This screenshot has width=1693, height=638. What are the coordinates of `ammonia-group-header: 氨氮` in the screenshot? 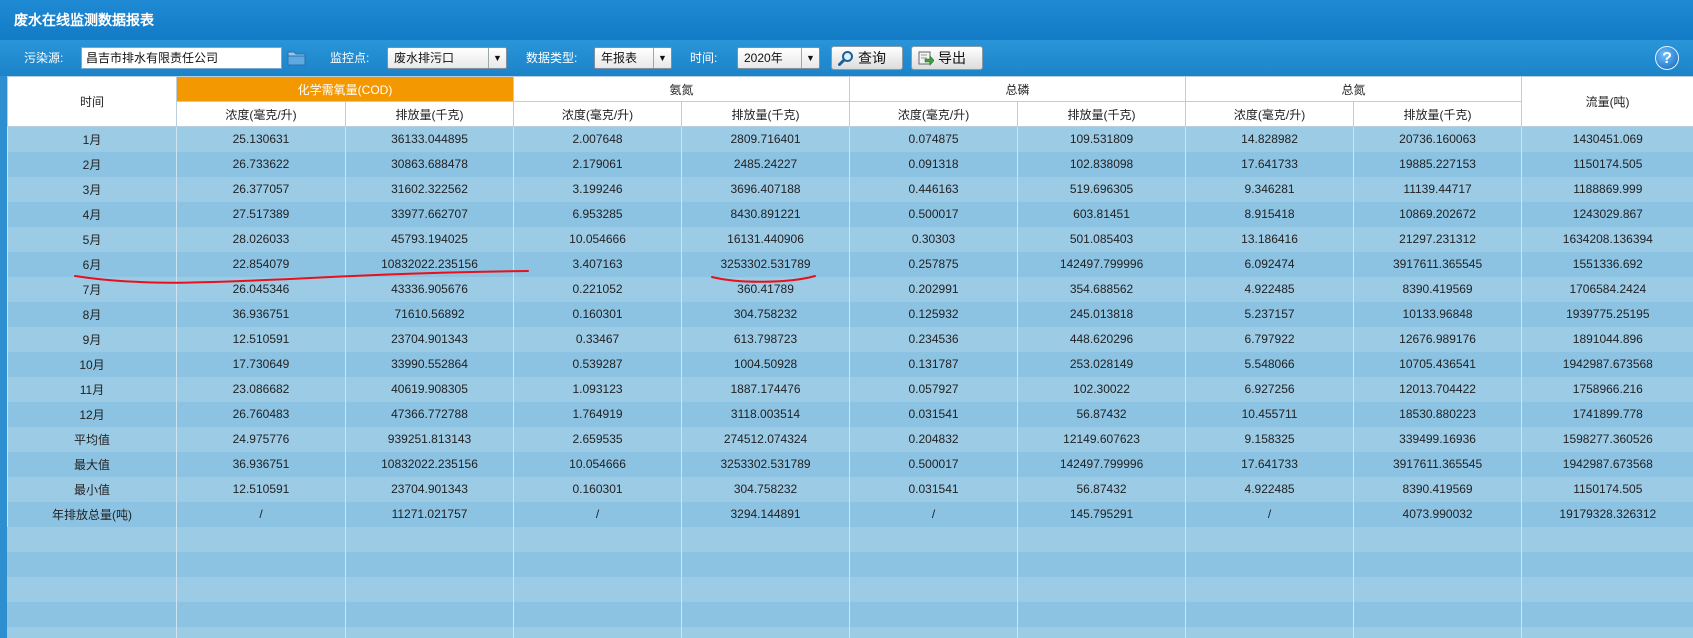 It's located at (682, 89).